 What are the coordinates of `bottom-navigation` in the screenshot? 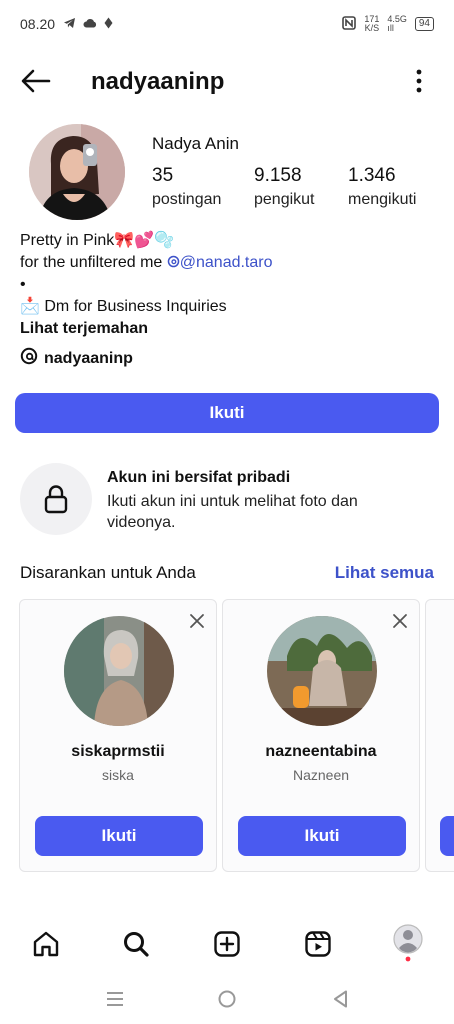 It's located at (227, 944).